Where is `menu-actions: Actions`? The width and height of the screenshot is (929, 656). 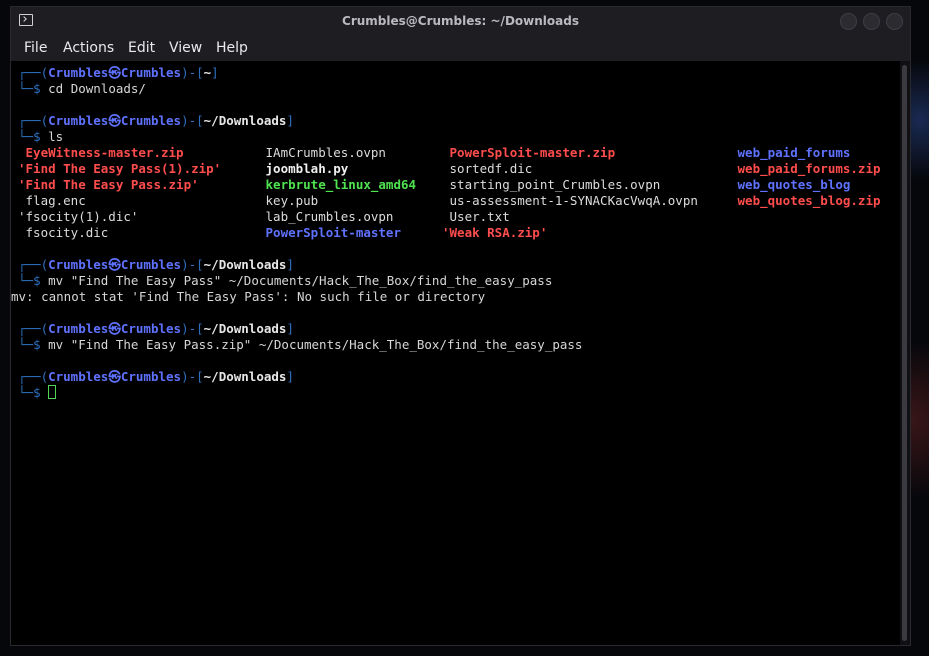
menu-actions: Actions is located at coordinates (88, 48).